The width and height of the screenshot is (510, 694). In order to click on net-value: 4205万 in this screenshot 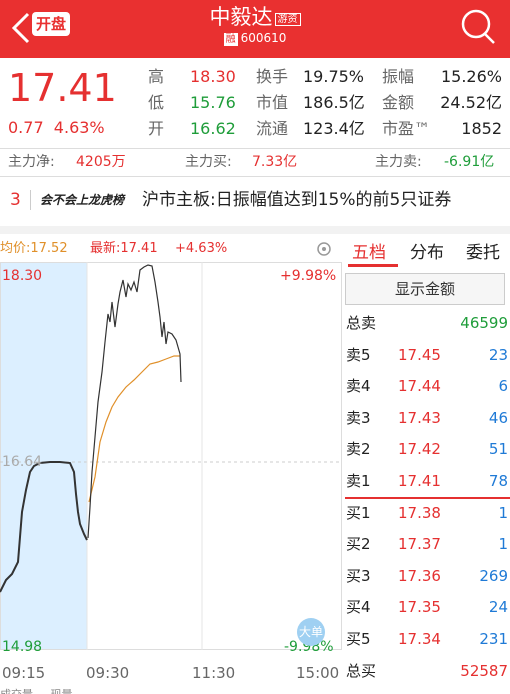, I will do `click(101, 162)`.